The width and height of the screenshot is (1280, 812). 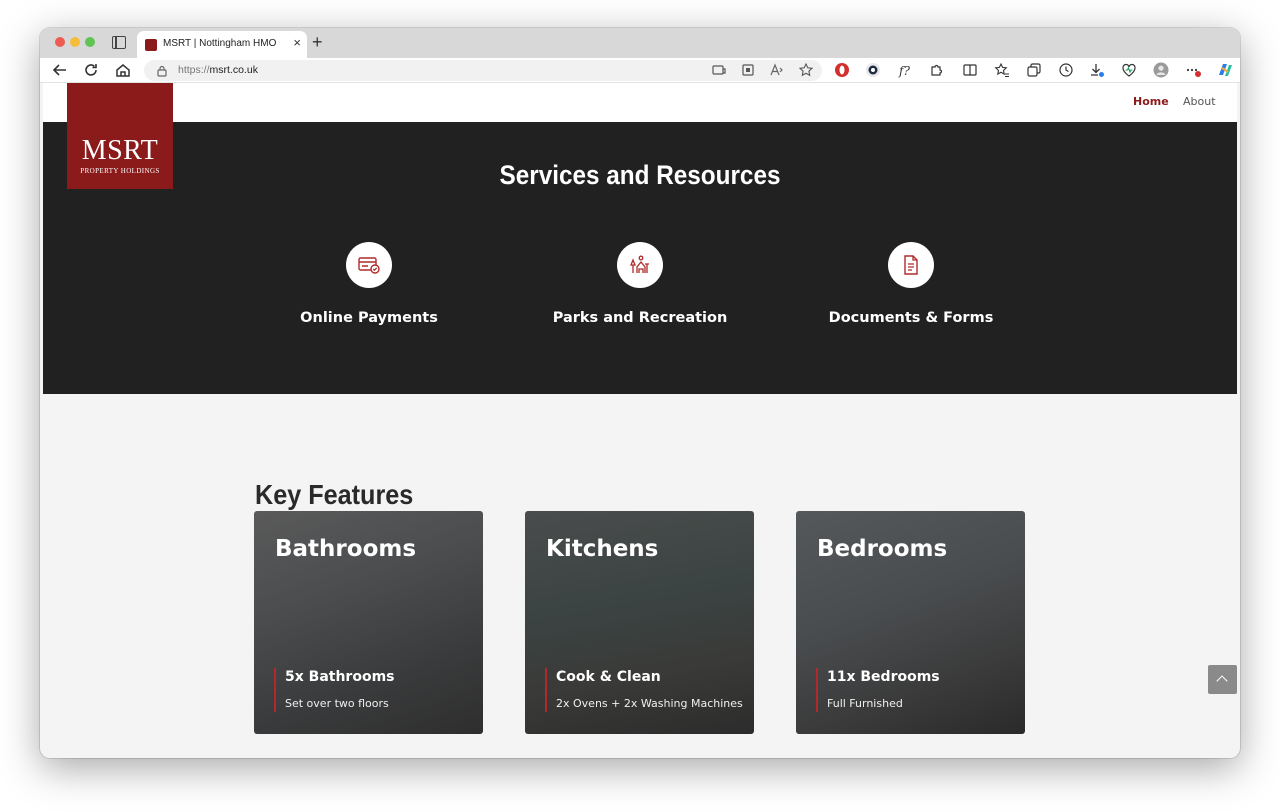 What do you see at coordinates (883, 677) in the screenshot?
I see `card-heading: 11x Bedrooms` at bounding box center [883, 677].